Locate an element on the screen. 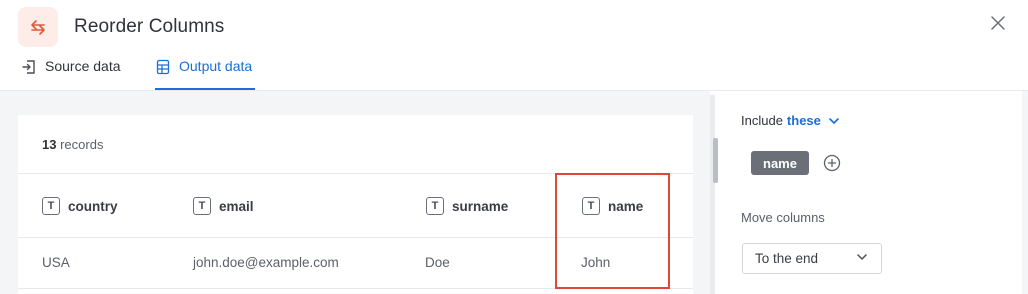  tab-source-data: Source data is located at coordinates (71, 74).